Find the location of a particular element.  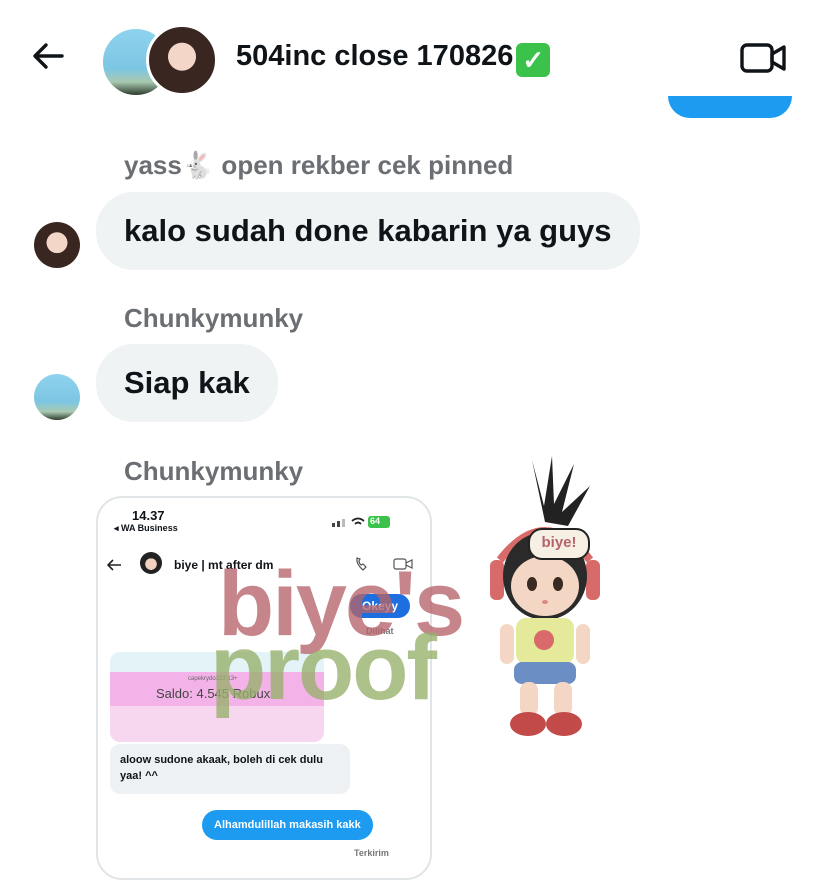

previous-sent-bubble is located at coordinates (730, 107).